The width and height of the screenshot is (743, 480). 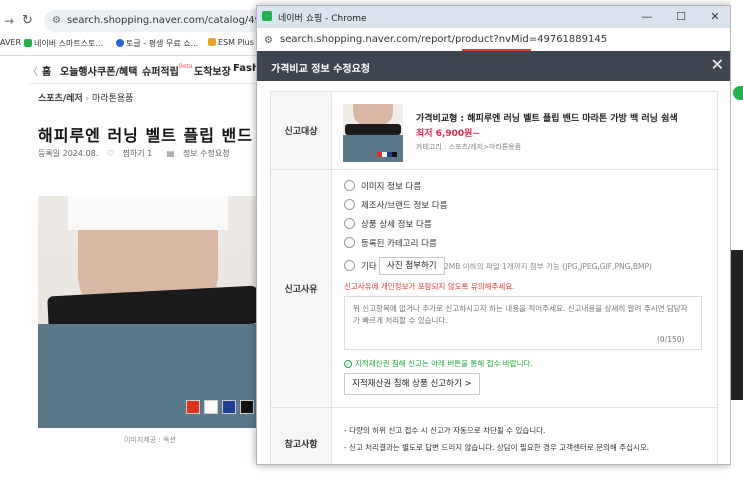 What do you see at coordinates (27, 20) in the screenshot?
I see `reload-icon: ↻` at bounding box center [27, 20].